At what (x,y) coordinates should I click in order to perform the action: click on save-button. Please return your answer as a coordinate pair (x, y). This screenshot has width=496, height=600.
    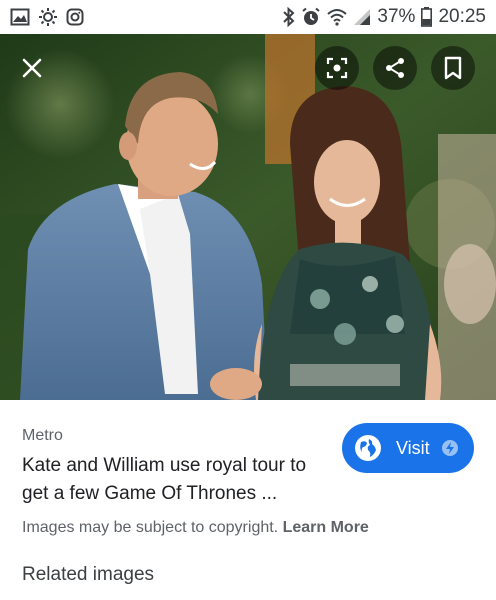
    Looking at the image, I should click on (453, 68).